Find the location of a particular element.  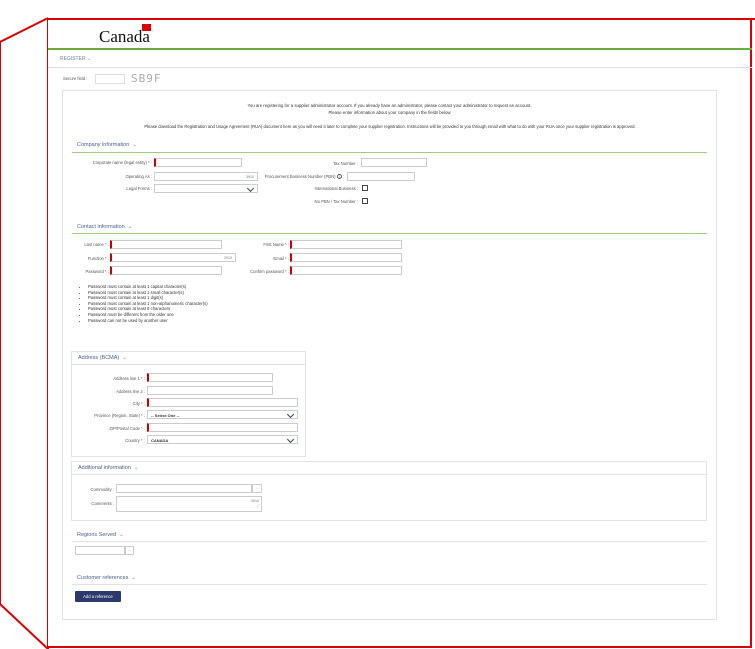

international-business-checkbox is located at coordinates (365, 188).